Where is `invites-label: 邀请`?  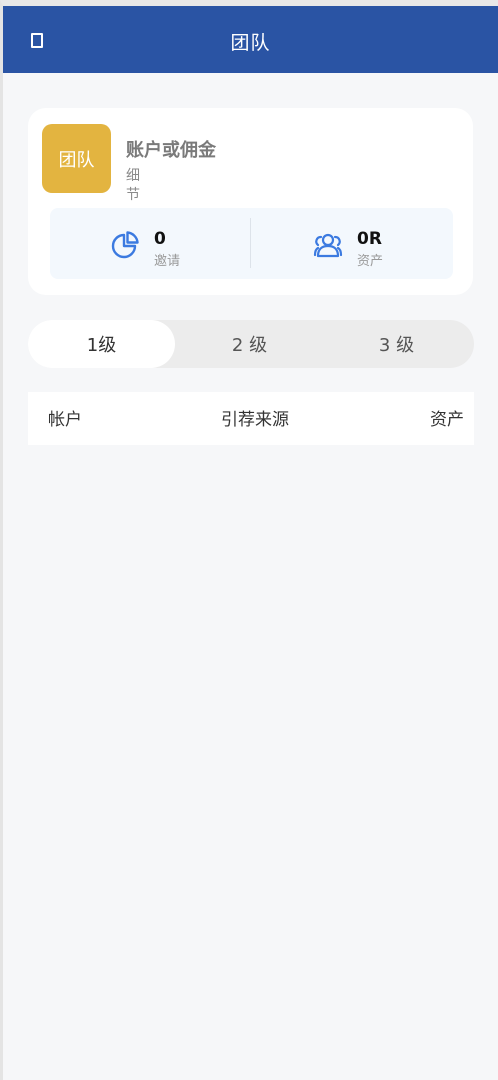
invites-label: 邀请 is located at coordinates (167, 261).